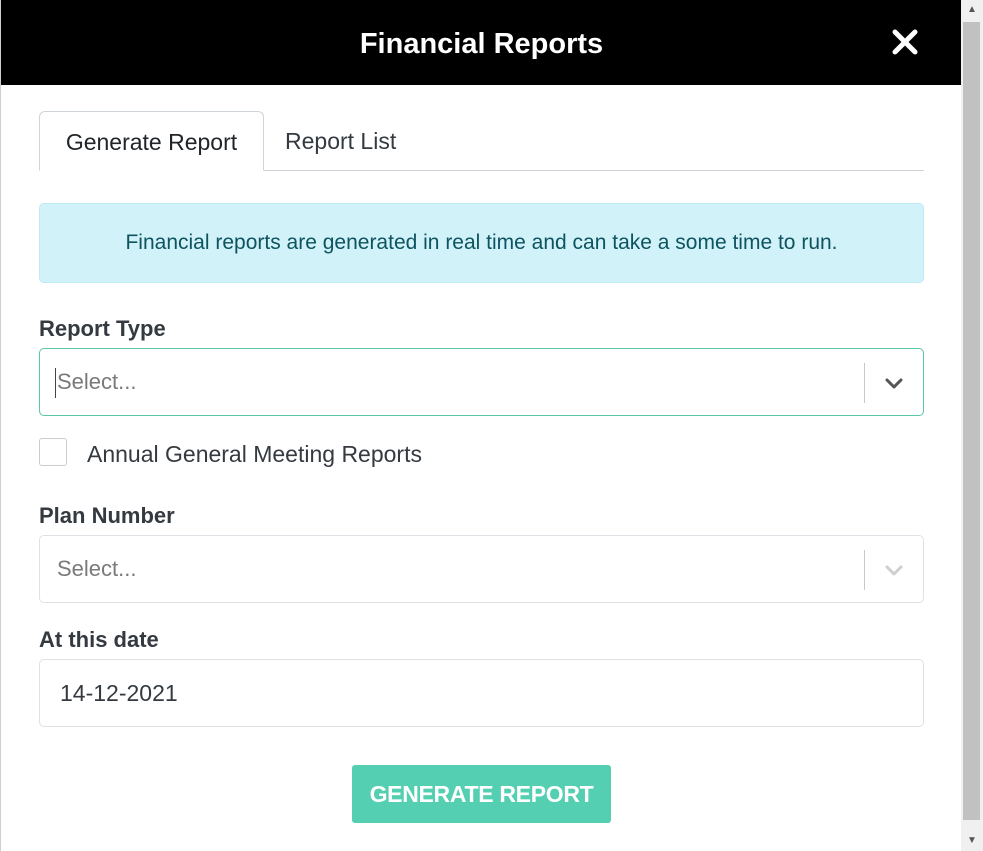  What do you see at coordinates (107, 515) in the screenshot?
I see `plan-number-label: Plan Number` at bounding box center [107, 515].